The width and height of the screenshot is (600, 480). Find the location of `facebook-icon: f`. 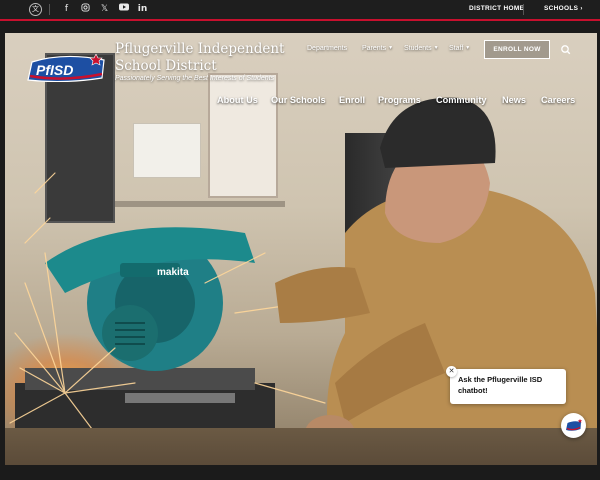

facebook-icon: f is located at coordinates (66, 9).